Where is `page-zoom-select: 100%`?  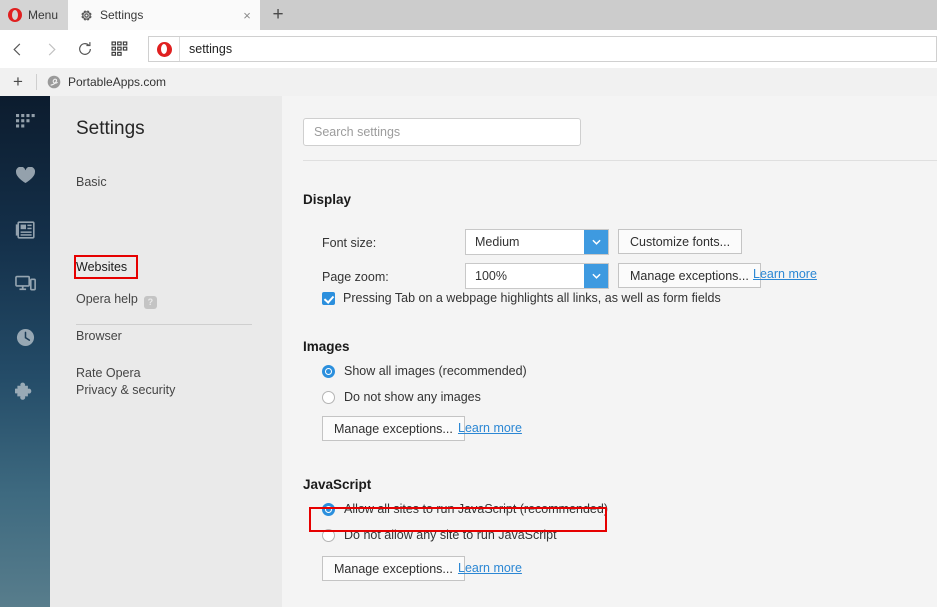 page-zoom-select: 100% is located at coordinates (537, 276).